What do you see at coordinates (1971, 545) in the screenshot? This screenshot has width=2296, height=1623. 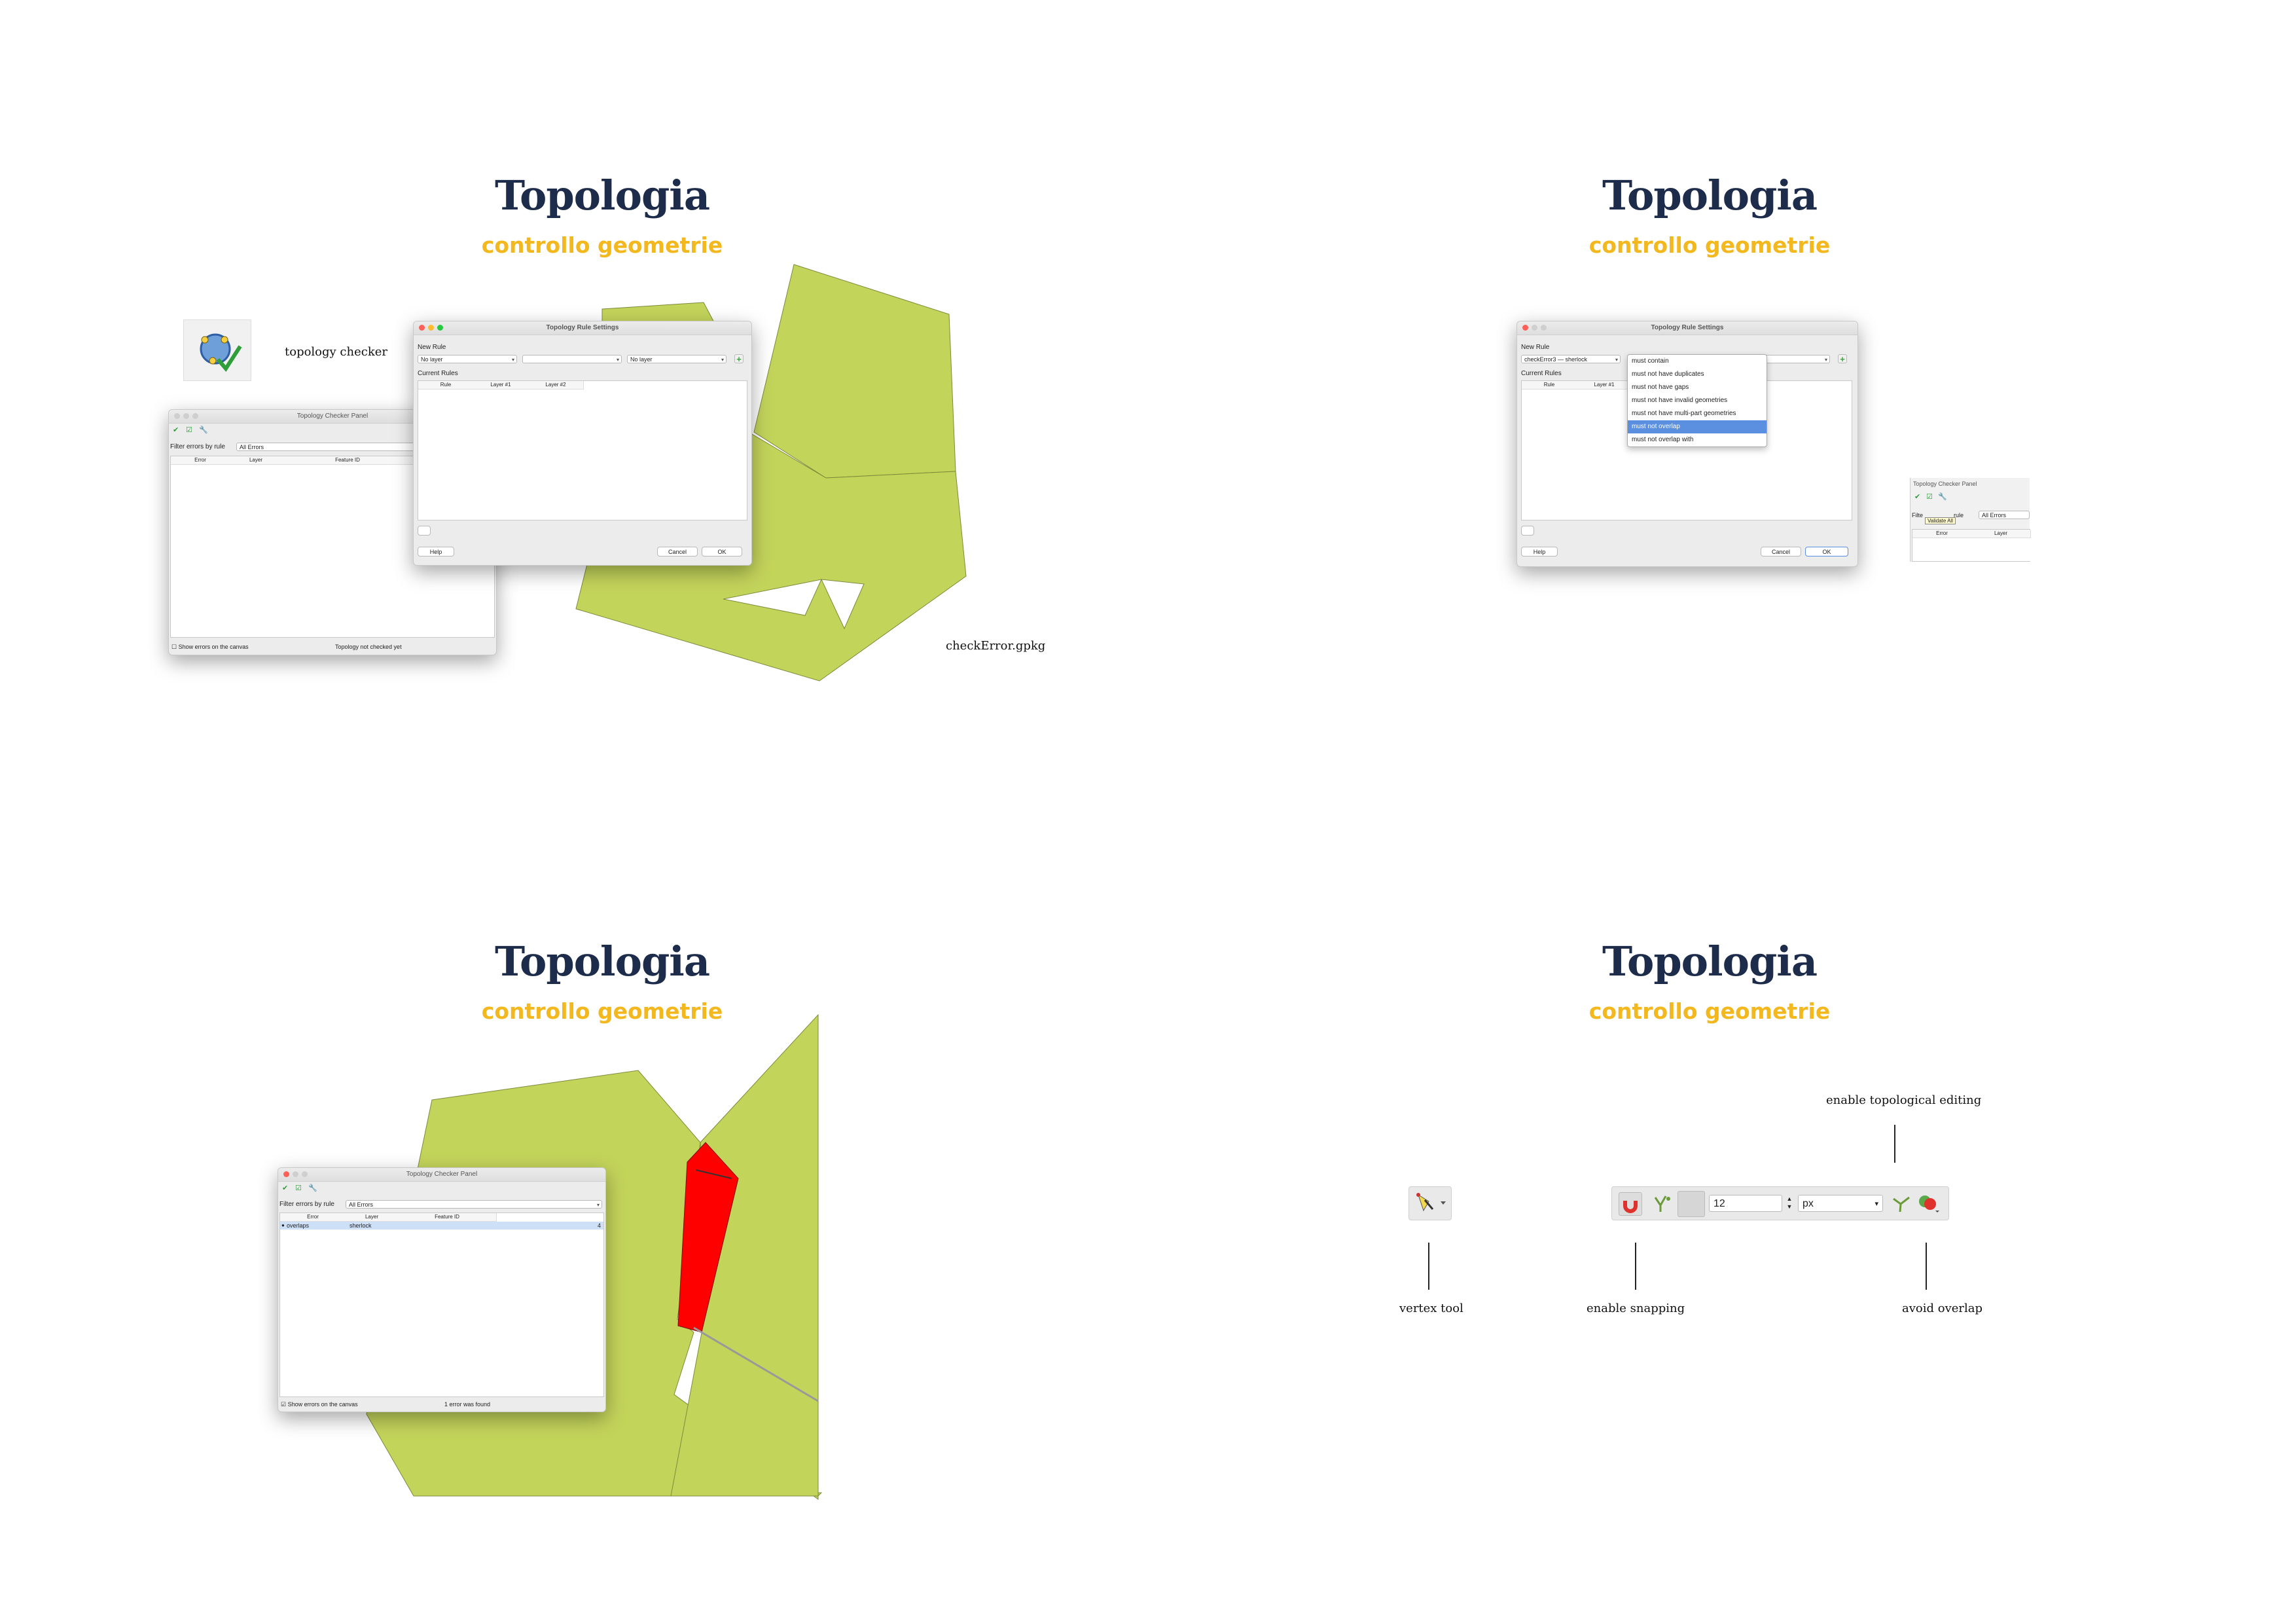 I see `errors-table: Error Layer` at bounding box center [1971, 545].